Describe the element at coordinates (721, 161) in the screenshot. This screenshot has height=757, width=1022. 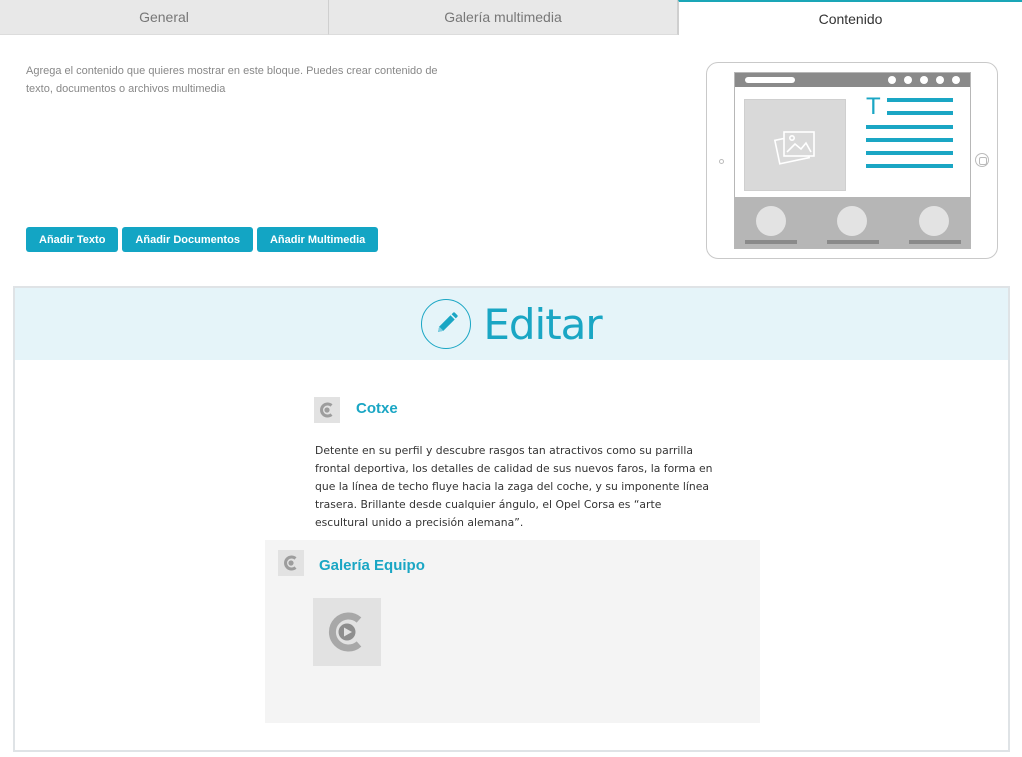
I see `tablet-camera` at that location.